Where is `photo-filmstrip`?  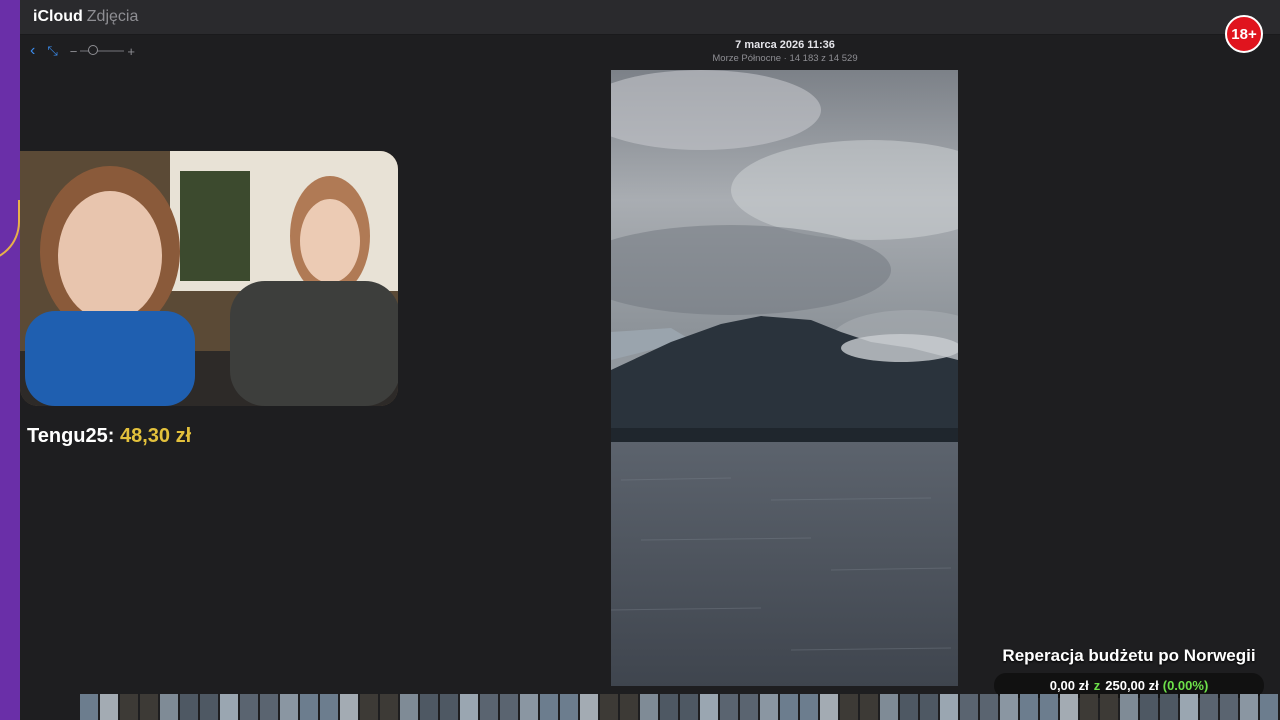 photo-filmstrip is located at coordinates (680, 707).